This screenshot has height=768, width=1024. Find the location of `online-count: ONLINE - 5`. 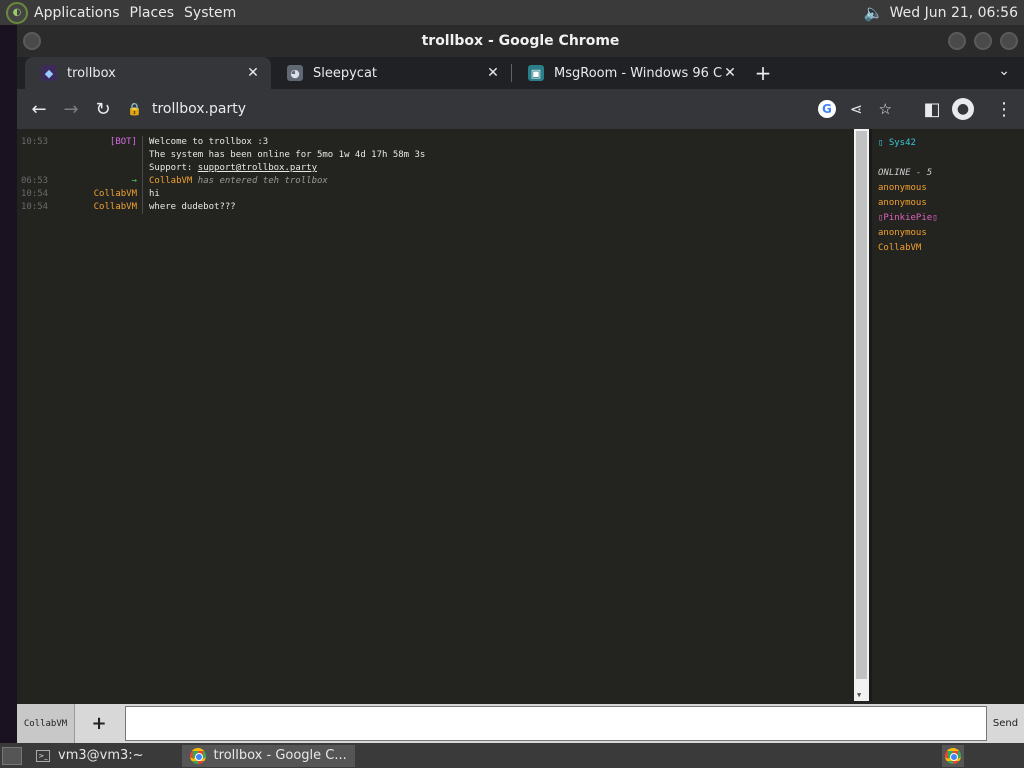

online-count: ONLINE - 5 is located at coordinates (905, 173).